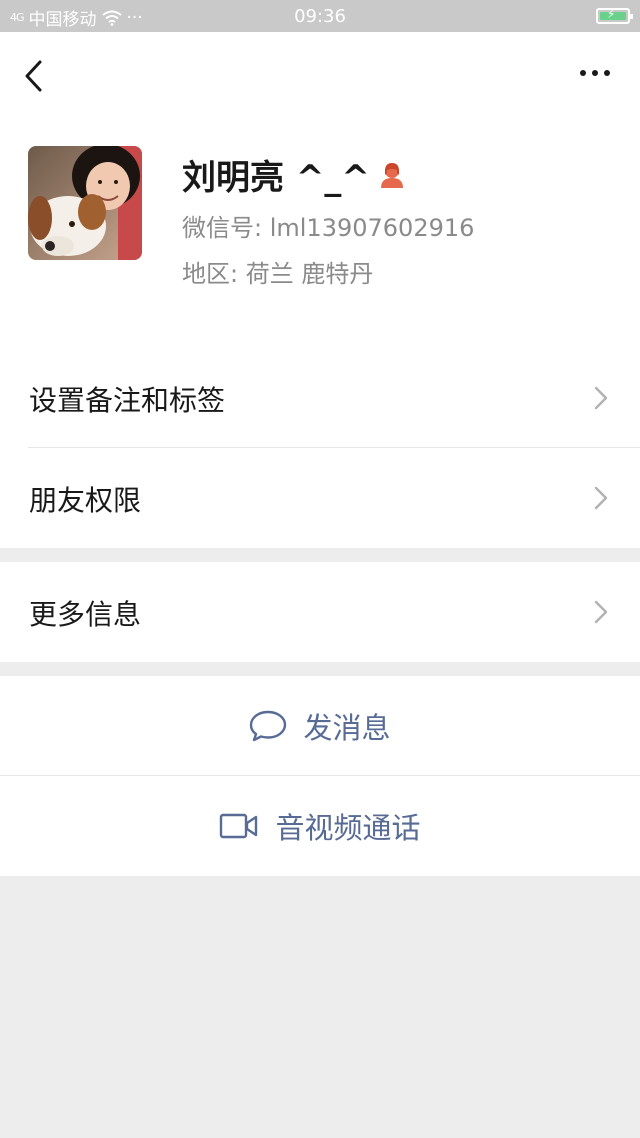  I want to click on wechat-id: 微信号: lml13907602916, so click(328, 228).